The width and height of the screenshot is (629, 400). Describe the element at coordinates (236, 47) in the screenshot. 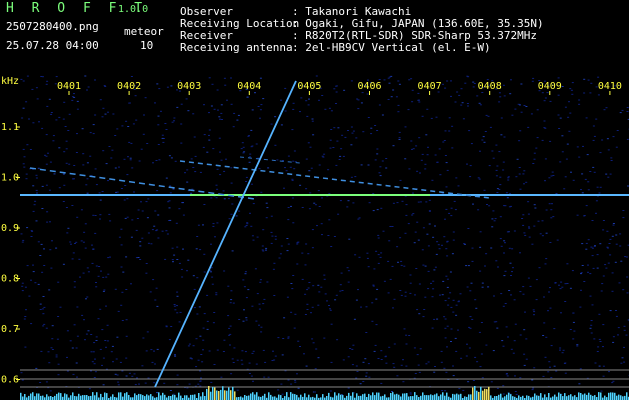

I see `antenna-label: Receiving antenna` at that location.